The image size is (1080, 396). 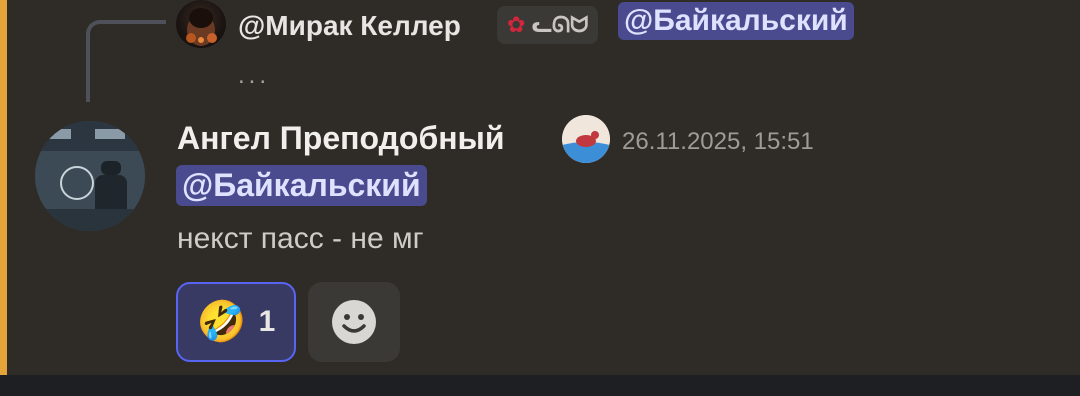 I want to click on author-avatar, so click(x=90, y=176).